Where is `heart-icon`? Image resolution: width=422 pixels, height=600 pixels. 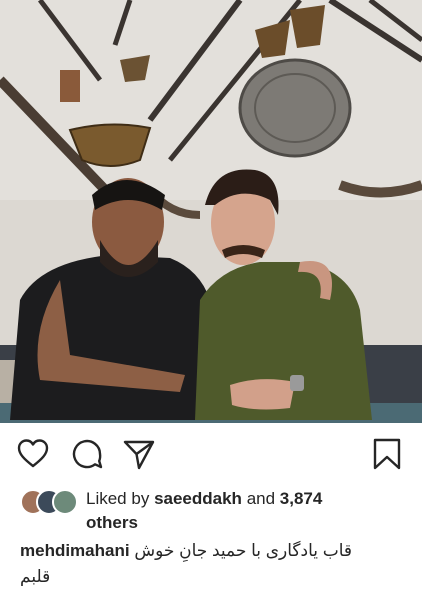 heart-icon is located at coordinates (33, 453).